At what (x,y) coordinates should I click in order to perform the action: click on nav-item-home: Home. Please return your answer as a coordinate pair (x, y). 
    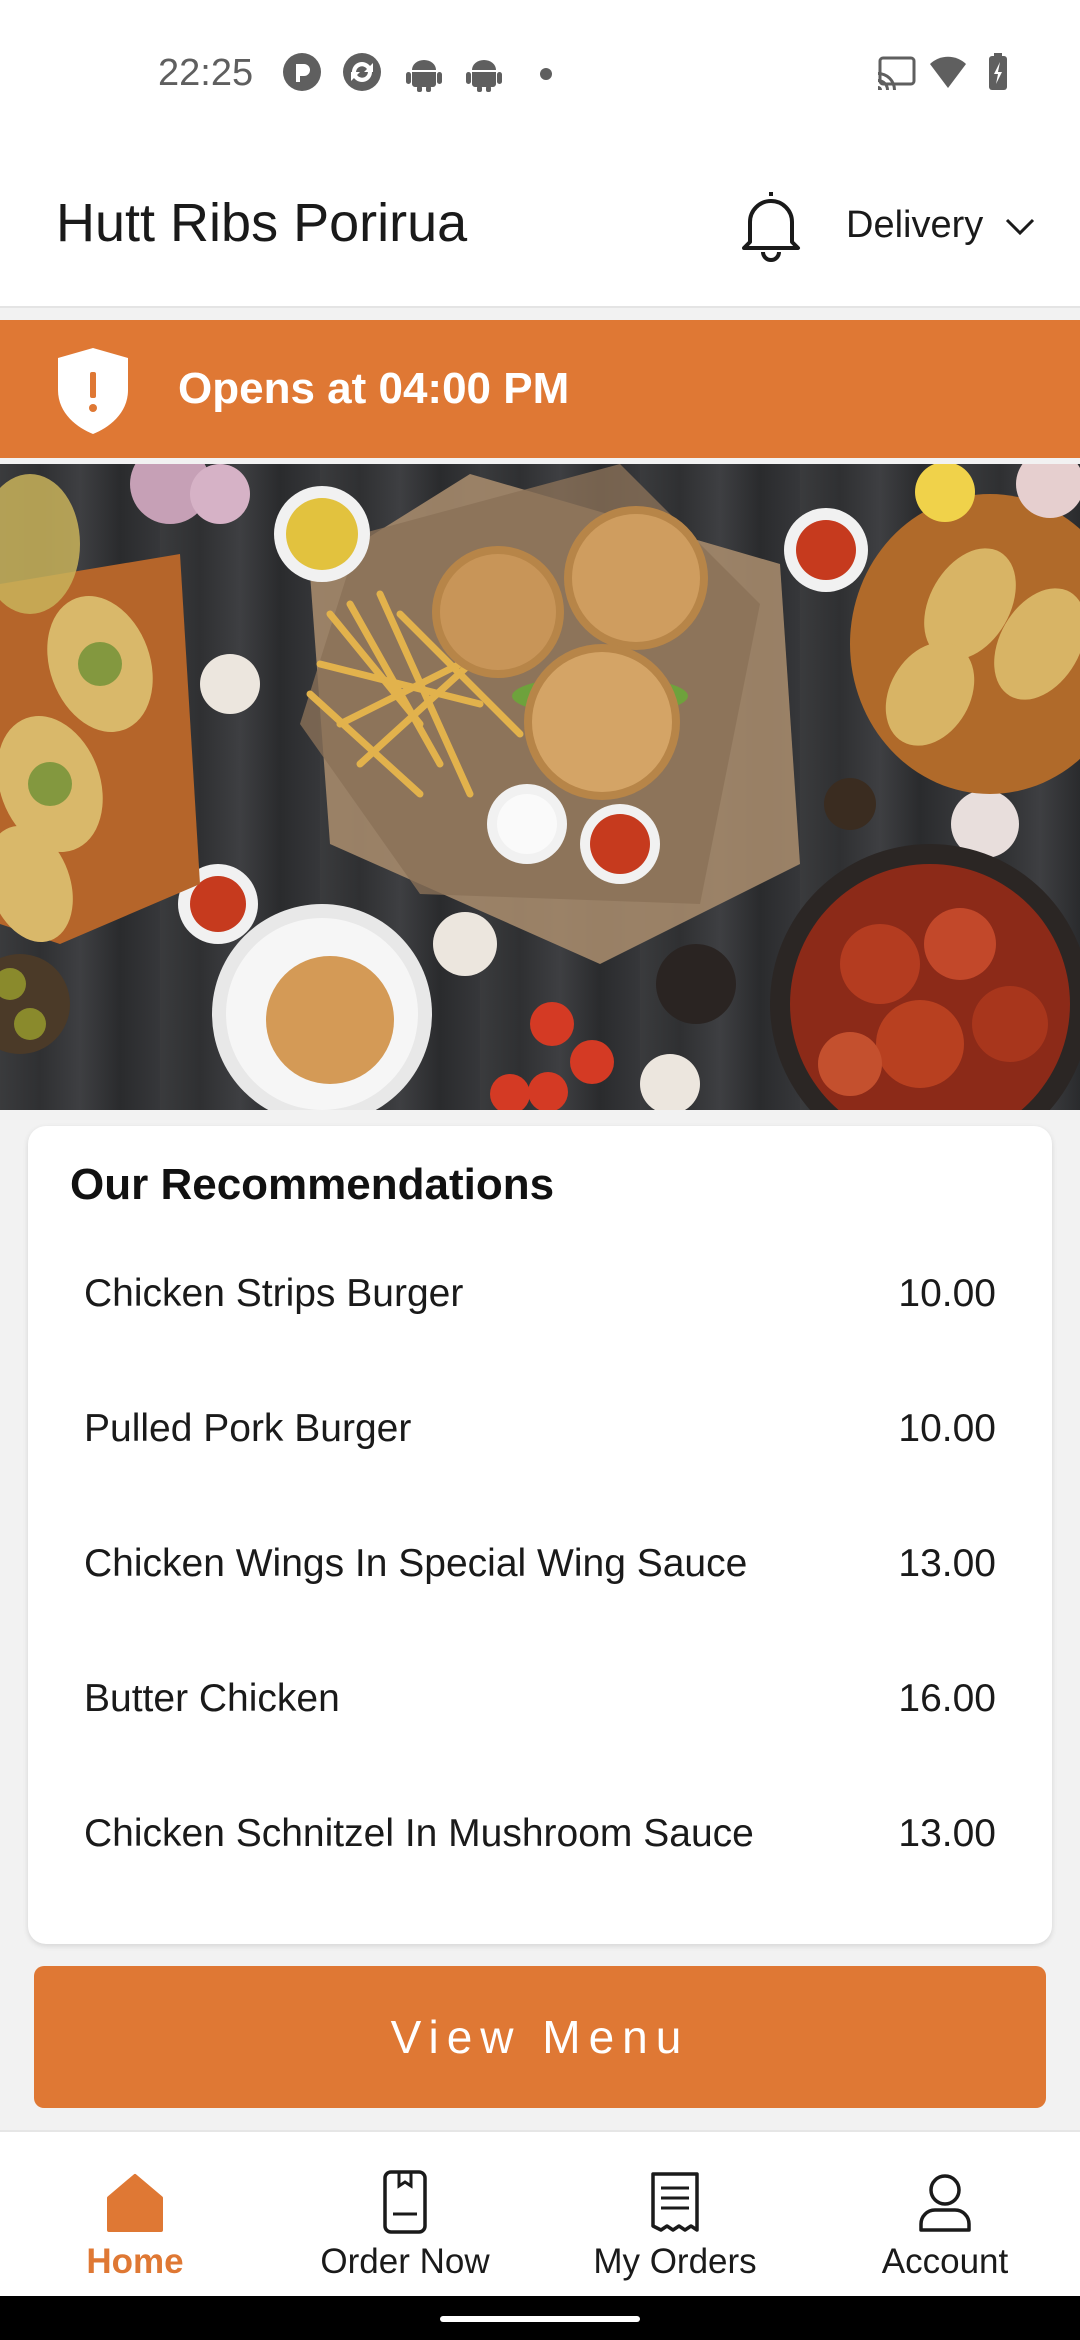
    Looking at the image, I should click on (135, 2215).